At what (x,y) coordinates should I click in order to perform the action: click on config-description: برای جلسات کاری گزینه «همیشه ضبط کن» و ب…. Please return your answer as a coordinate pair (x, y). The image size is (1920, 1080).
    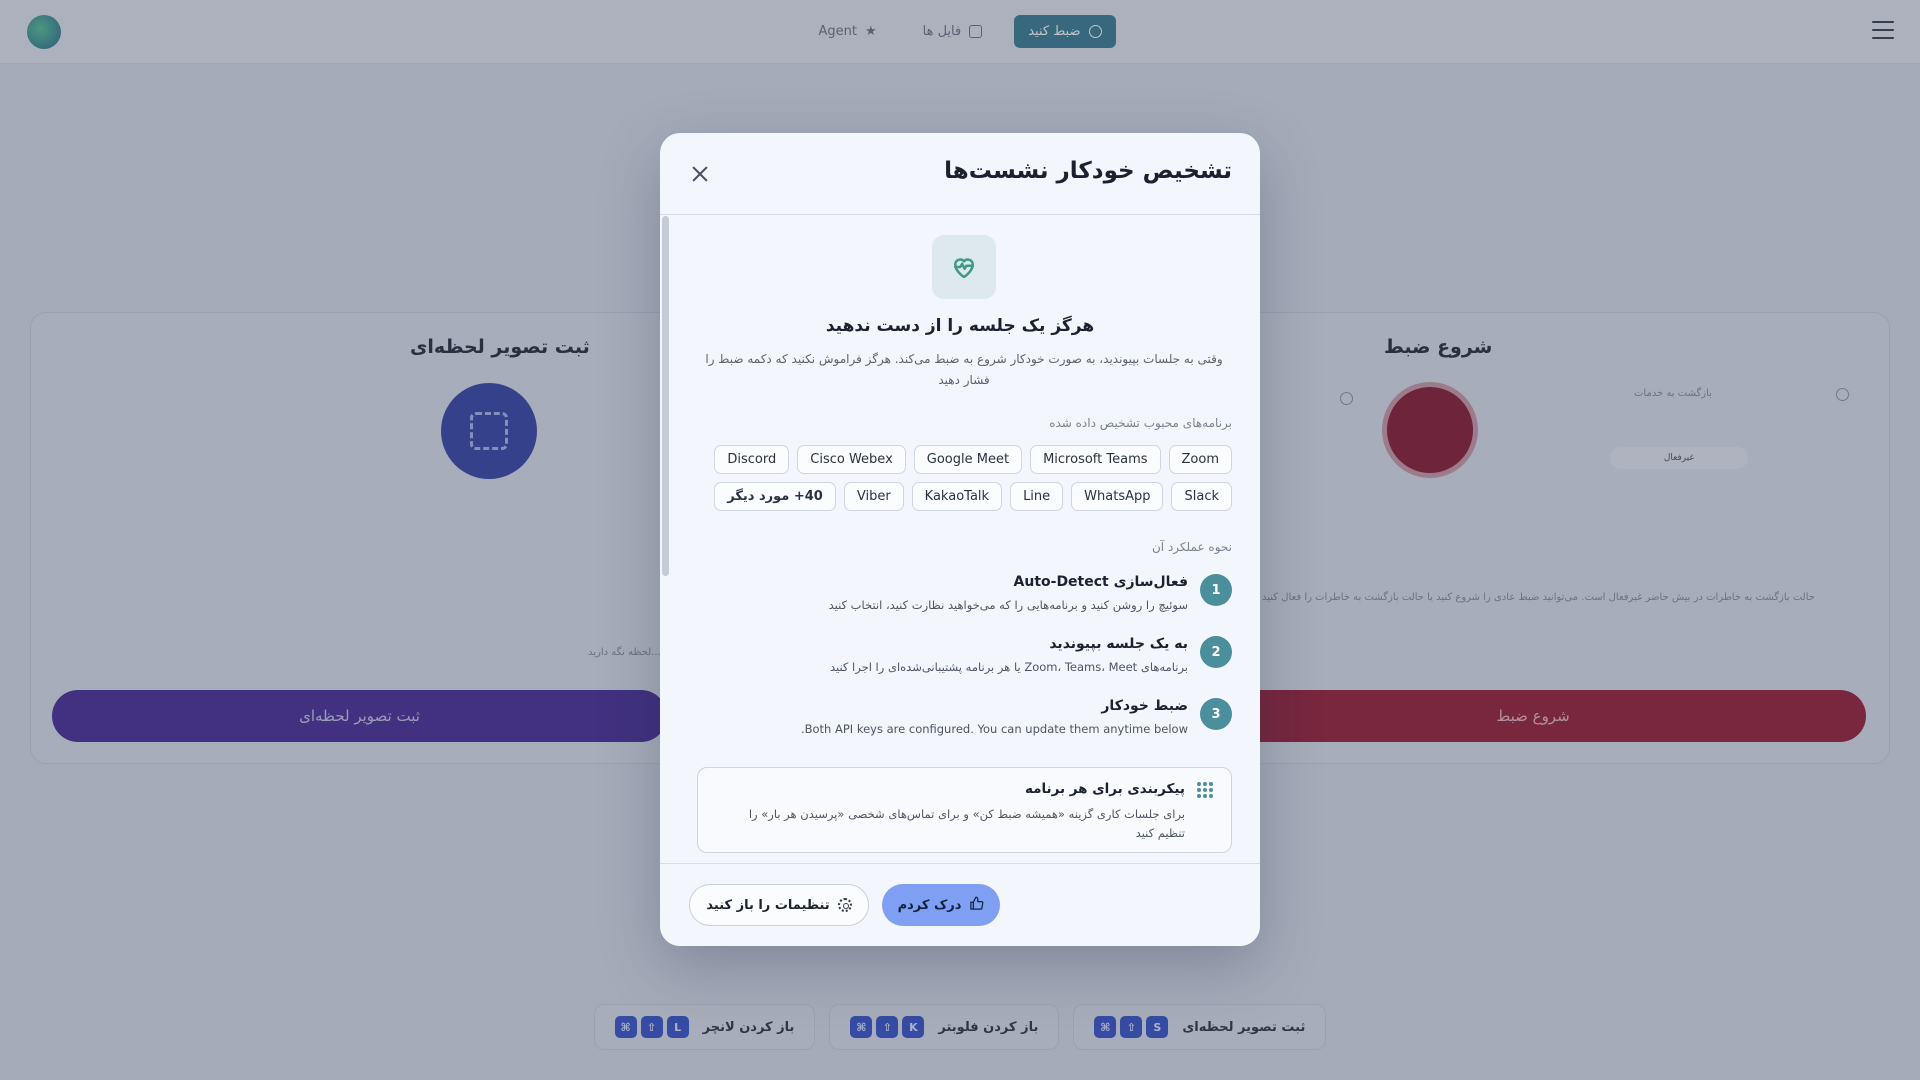
    Looking at the image, I should click on (966, 823).